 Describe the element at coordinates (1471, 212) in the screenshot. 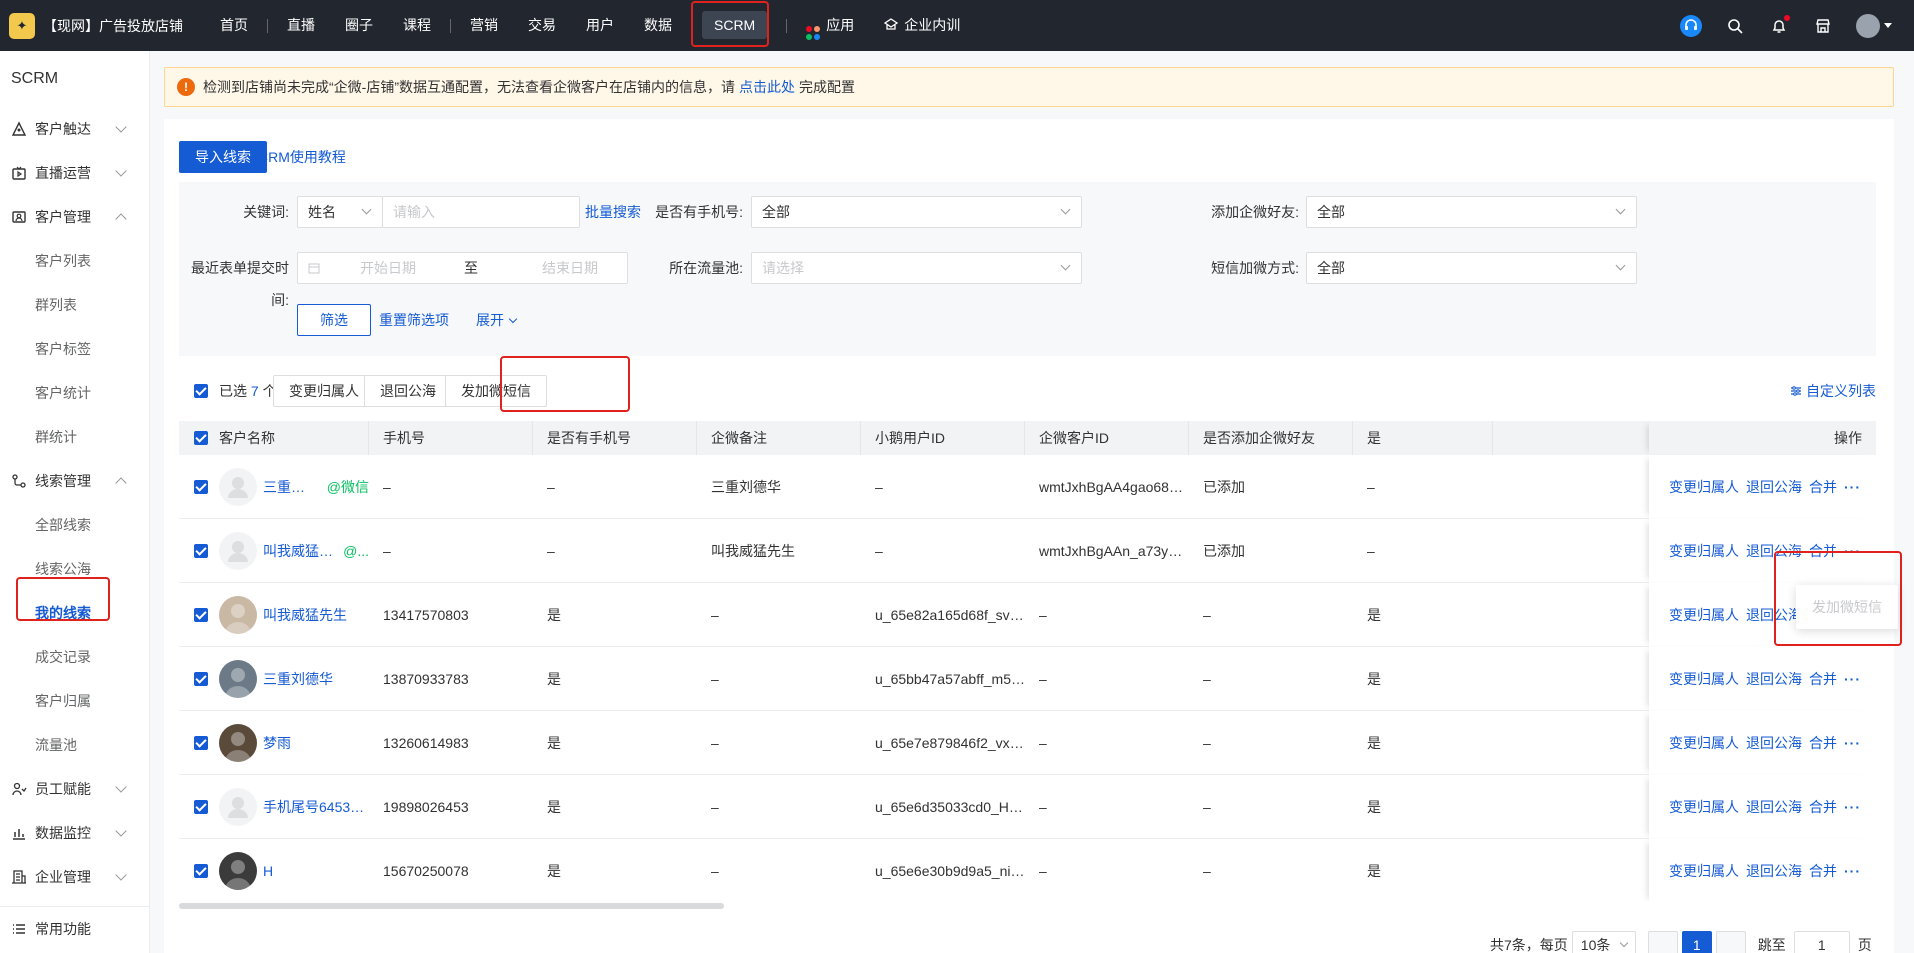

I see `wecom-friend-select: 全部` at that location.